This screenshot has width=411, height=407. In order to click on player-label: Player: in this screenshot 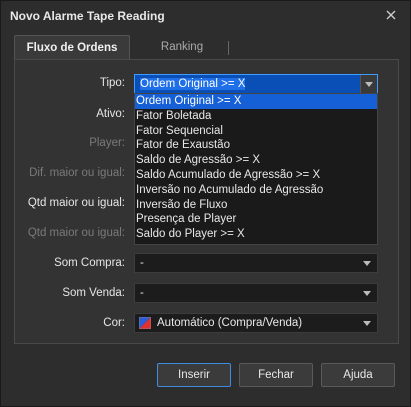, I will do `click(107, 143)`.